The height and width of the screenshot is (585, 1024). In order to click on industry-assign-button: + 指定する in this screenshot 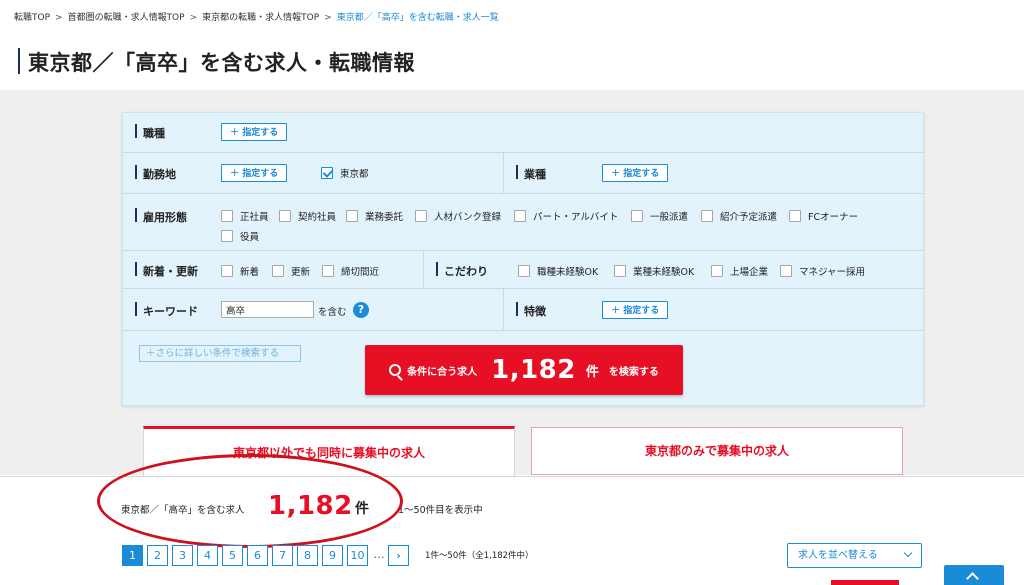, I will do `click(635, 173)`.